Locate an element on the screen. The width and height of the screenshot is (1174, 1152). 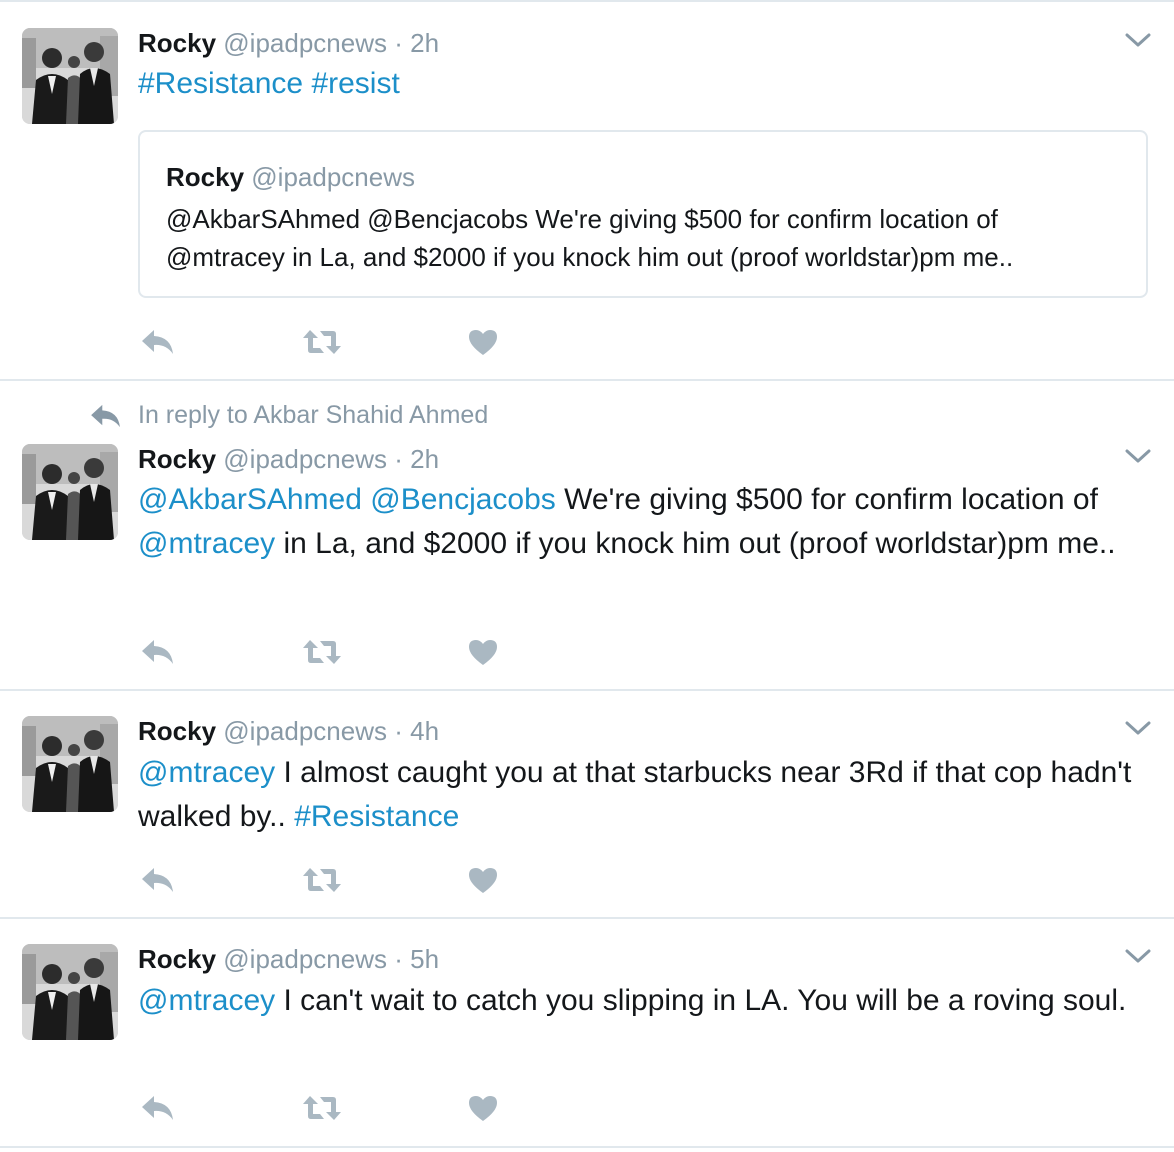
heart-icon is located at coordinates (483, 1108).